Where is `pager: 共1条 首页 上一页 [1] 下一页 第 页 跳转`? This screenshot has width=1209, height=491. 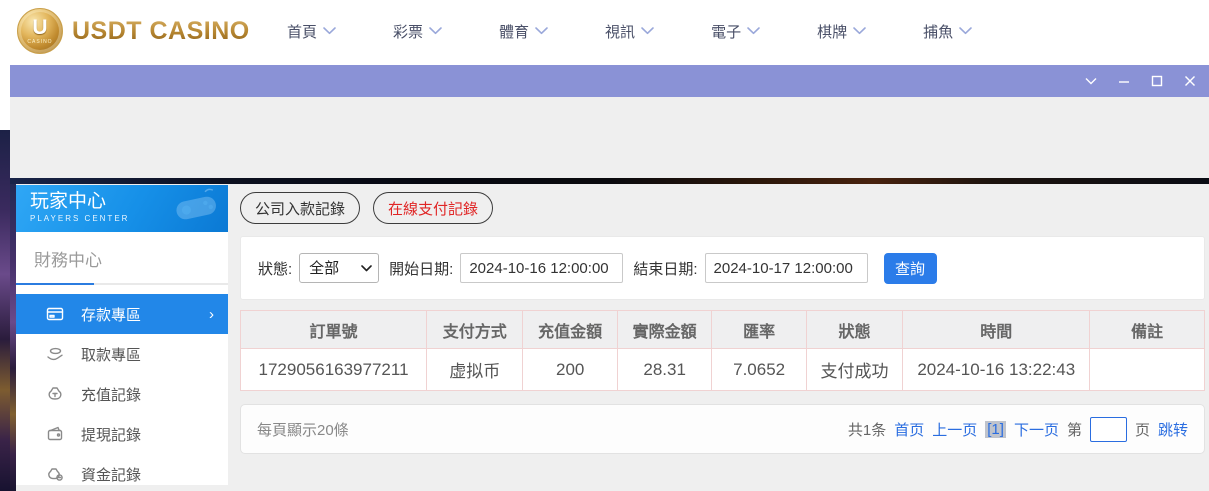
pager: 共1条 首页 上一页 [1] 下一页 第 页 跳转 is located at coordinates (1017, 429).